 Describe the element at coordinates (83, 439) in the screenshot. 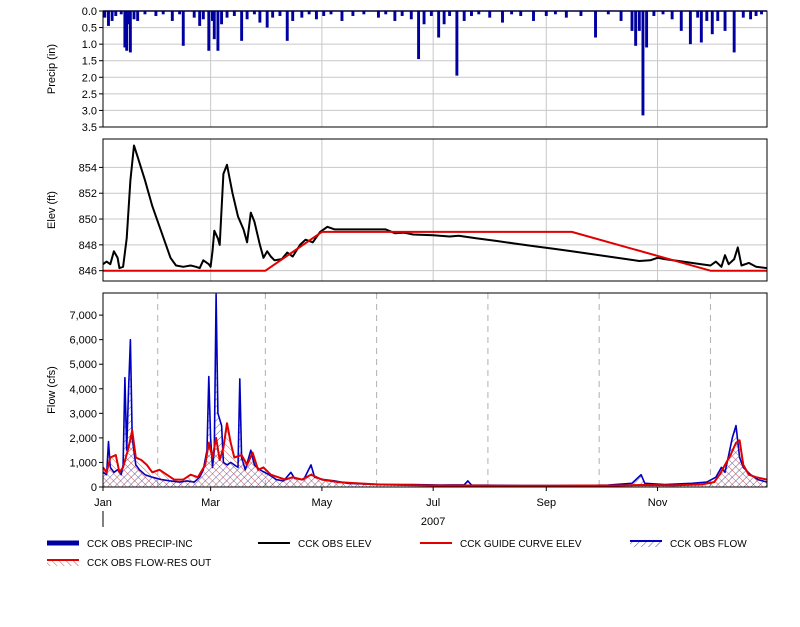

I see `y-tick-label: 2,000` at that location.